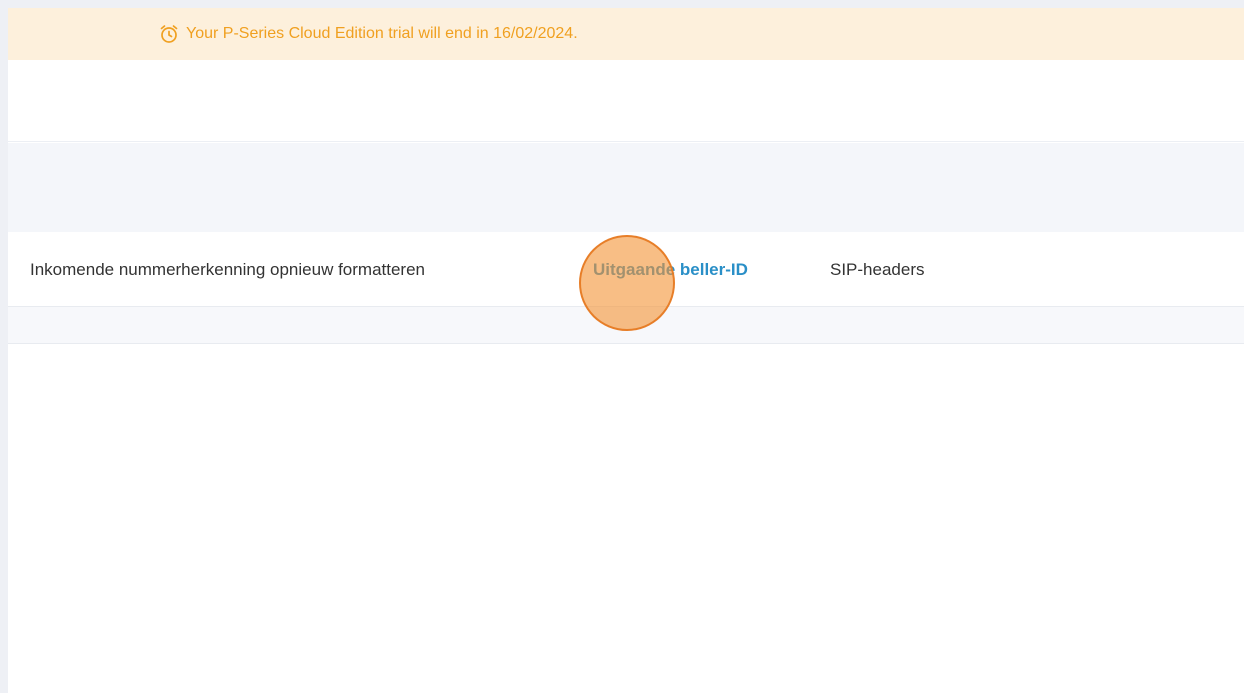 Image resolution: width=1244 pixels, height=693 pixels. I want to click on toolbar-band, so click(626, 187).